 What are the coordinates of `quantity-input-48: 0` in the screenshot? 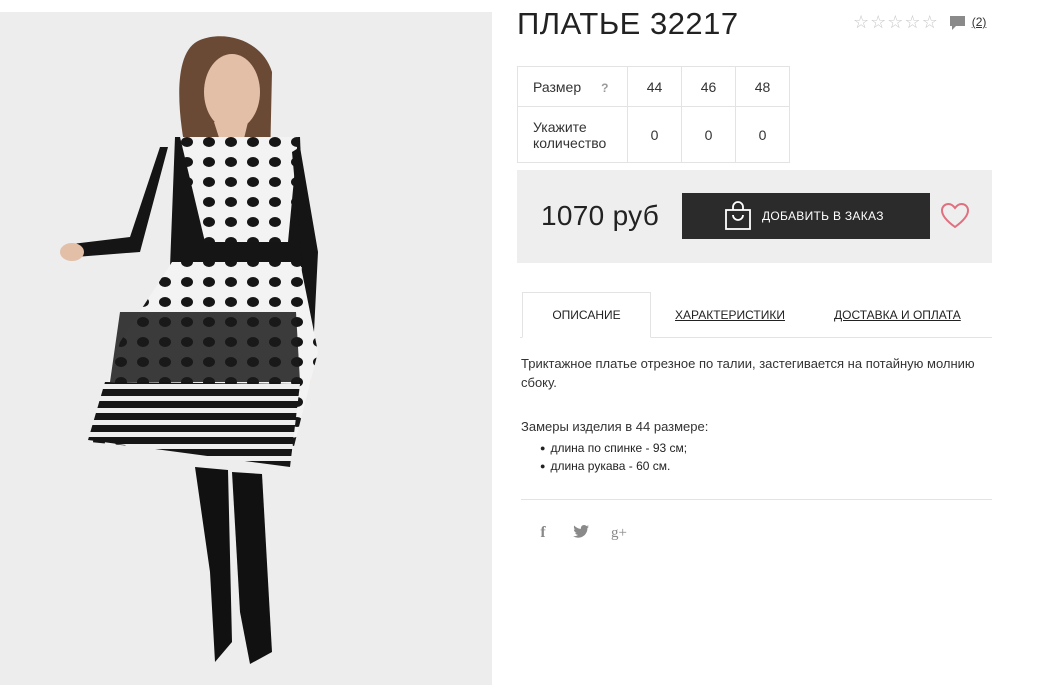 It's located at (762, 134).